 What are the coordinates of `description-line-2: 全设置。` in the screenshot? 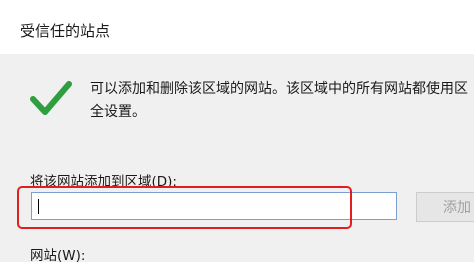 It's located at (118, 112).